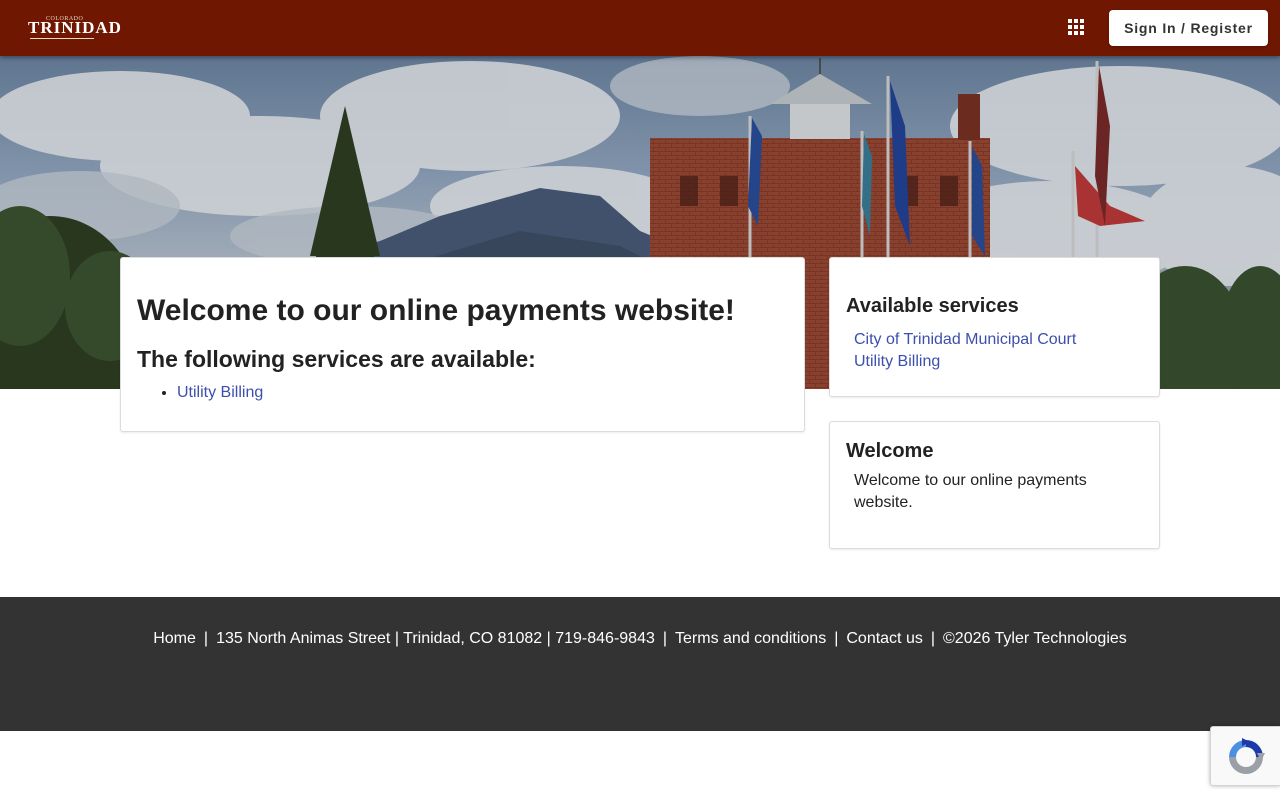 The image size is (1280, 800). I want to click on recaptcha-badge, so click(1245, 756).